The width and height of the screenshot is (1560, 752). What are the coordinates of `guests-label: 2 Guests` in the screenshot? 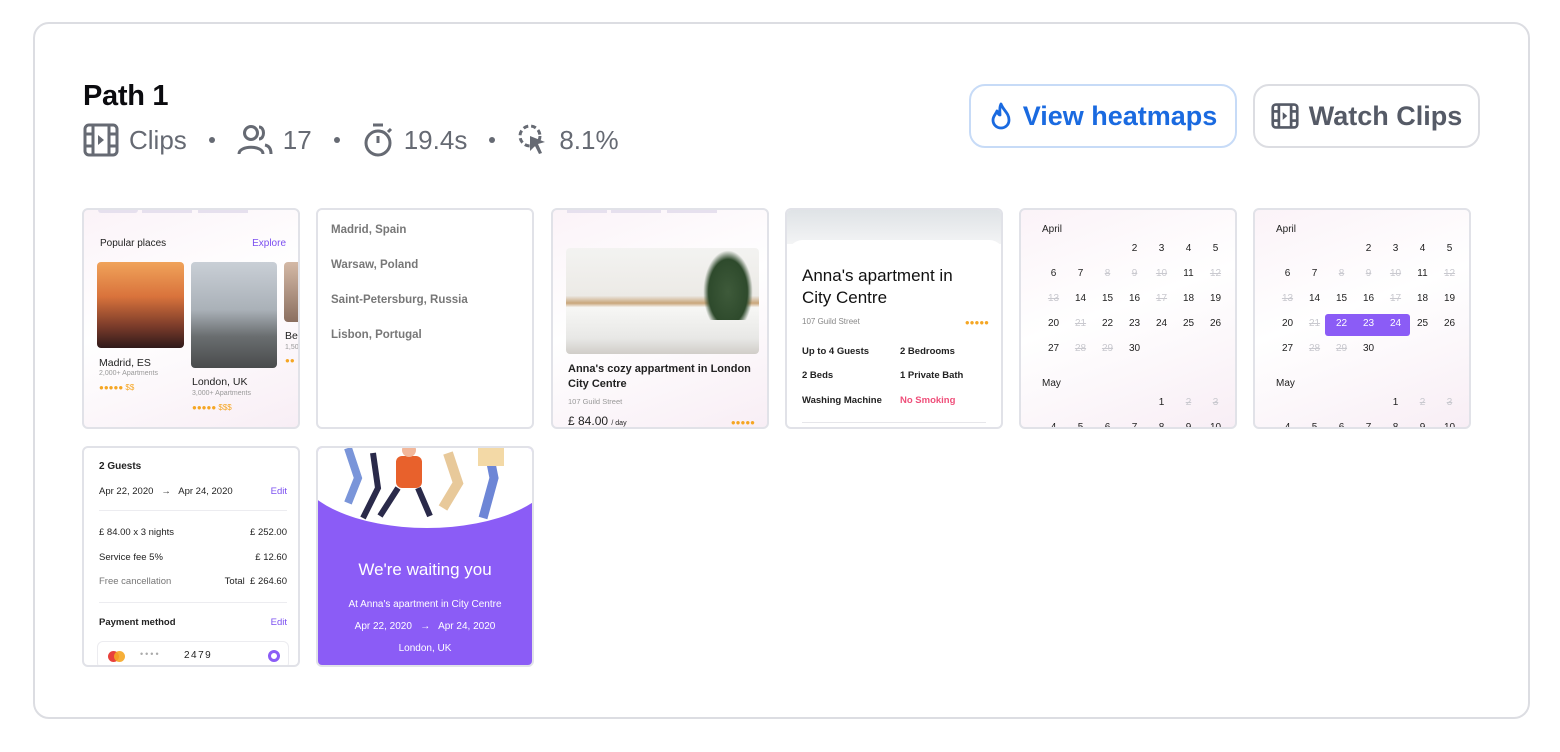 It's located at (120, 466).